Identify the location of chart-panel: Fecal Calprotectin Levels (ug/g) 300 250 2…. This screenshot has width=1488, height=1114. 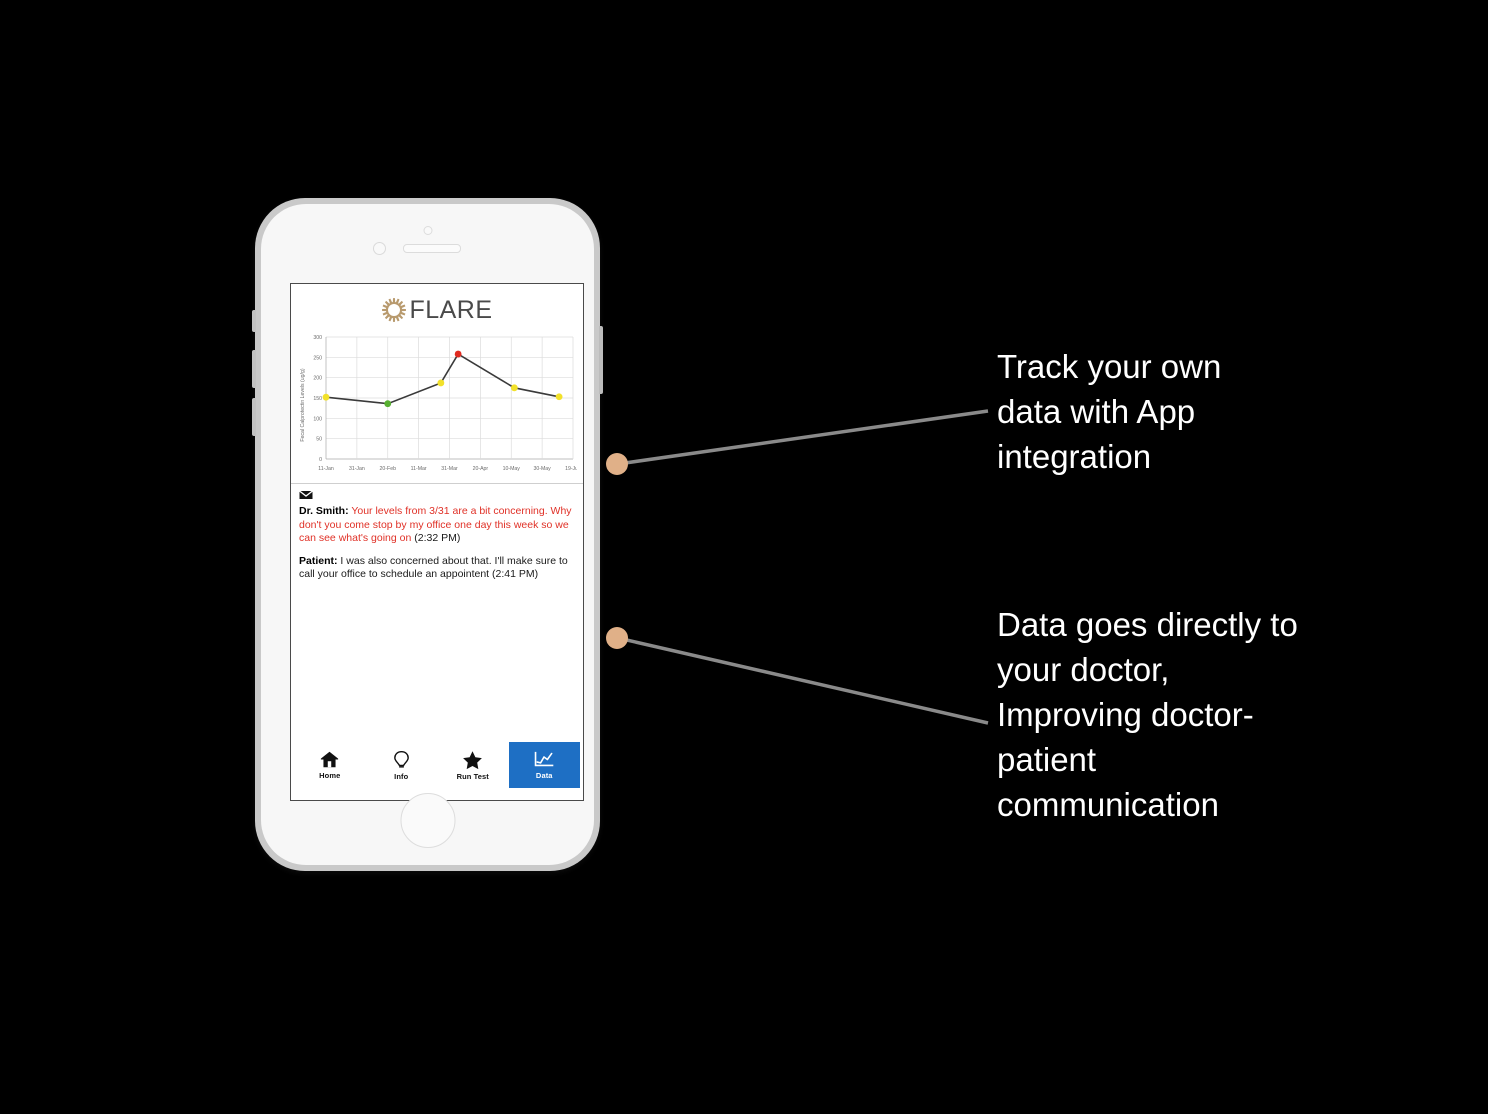
(437, 406).